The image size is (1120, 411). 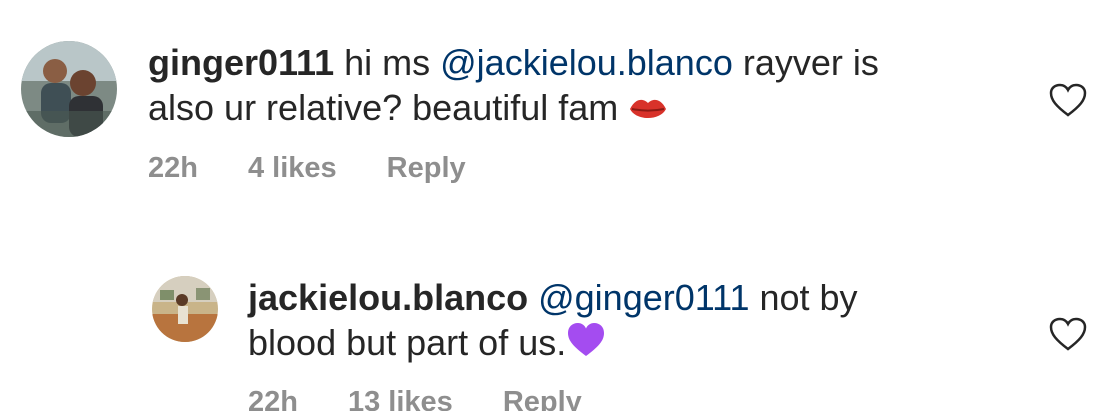 What do you see at coordinates (387, 62) in the screenshot?
I see `comment-text-part: hi ms` at bounding box center [387, 62].